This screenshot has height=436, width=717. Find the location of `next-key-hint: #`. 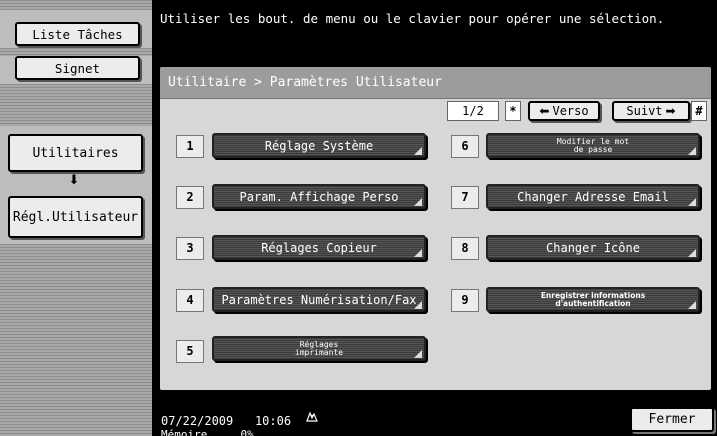

next-key-hint: # is located at coordinates (699, 111).